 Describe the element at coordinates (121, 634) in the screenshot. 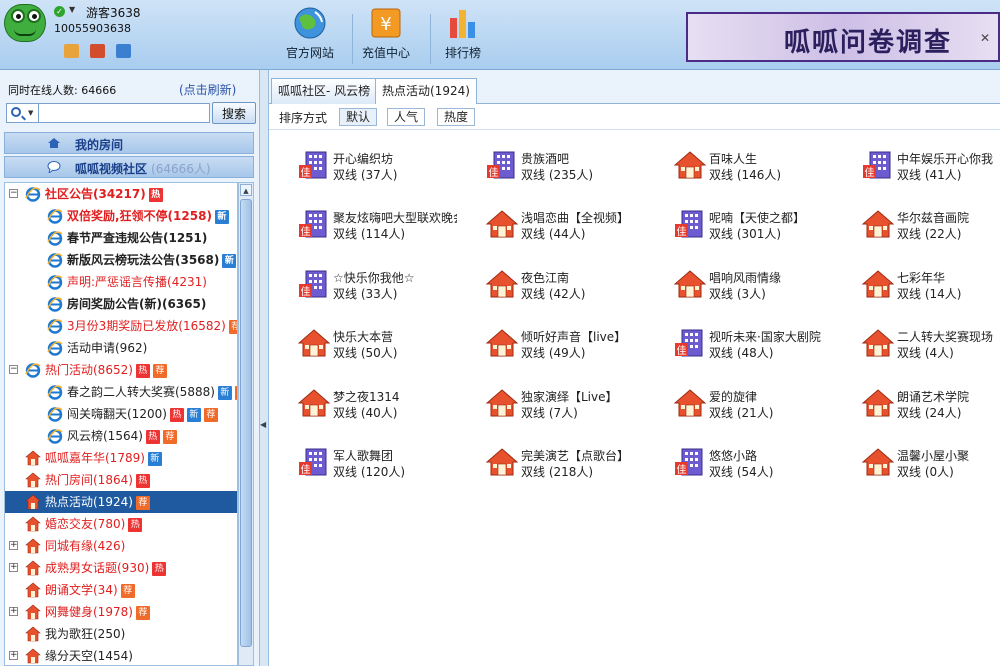

I see `tree-item: 我为歌狂(250)` at that location.